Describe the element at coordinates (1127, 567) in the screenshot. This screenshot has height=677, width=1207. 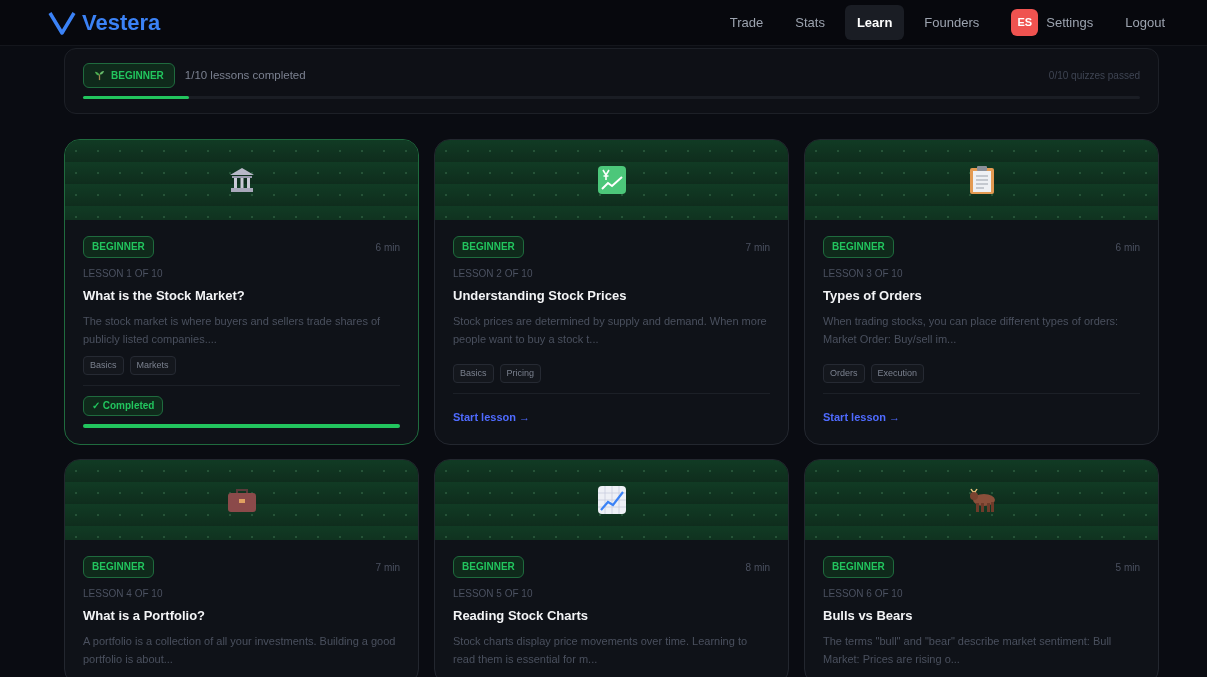
I see `duration-label: 5 min` at that location.